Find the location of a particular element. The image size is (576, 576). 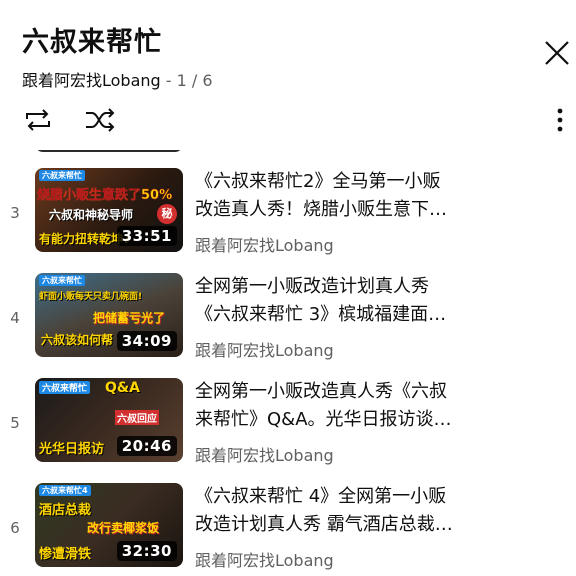

close-button is located at coordinates (557, 53).